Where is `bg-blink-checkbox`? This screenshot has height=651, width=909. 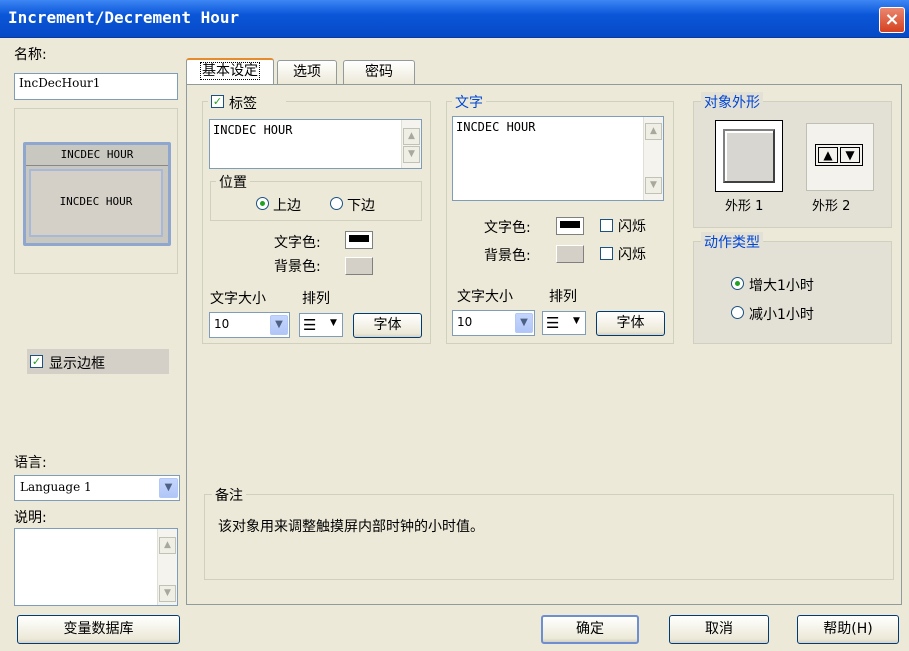 bg-blink-checkbox is located at coordinates (606, 253).